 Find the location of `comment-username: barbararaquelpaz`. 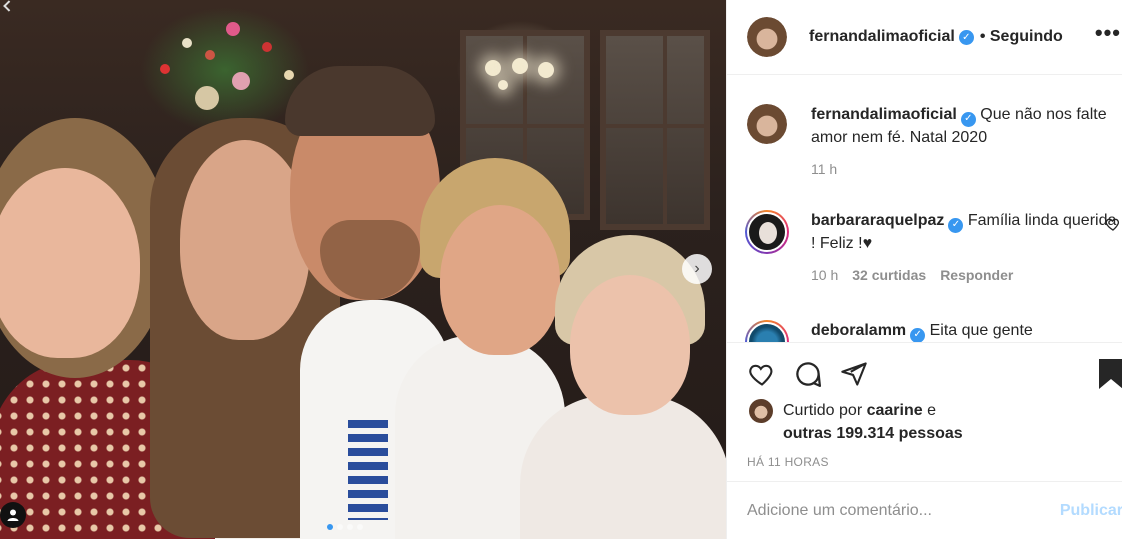

comment-username: barbararaquelpaz is located at coordinates (877, 220).